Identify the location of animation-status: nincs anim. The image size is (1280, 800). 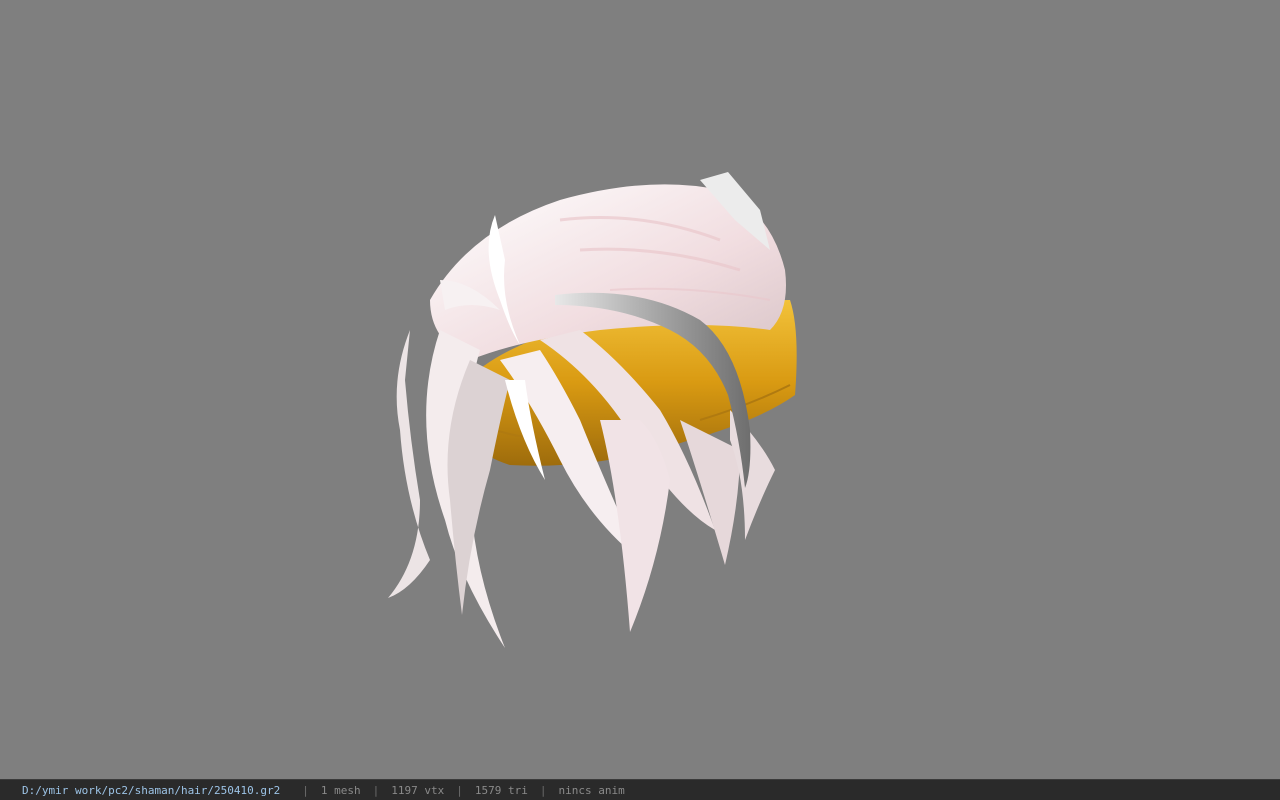
(591, 790).